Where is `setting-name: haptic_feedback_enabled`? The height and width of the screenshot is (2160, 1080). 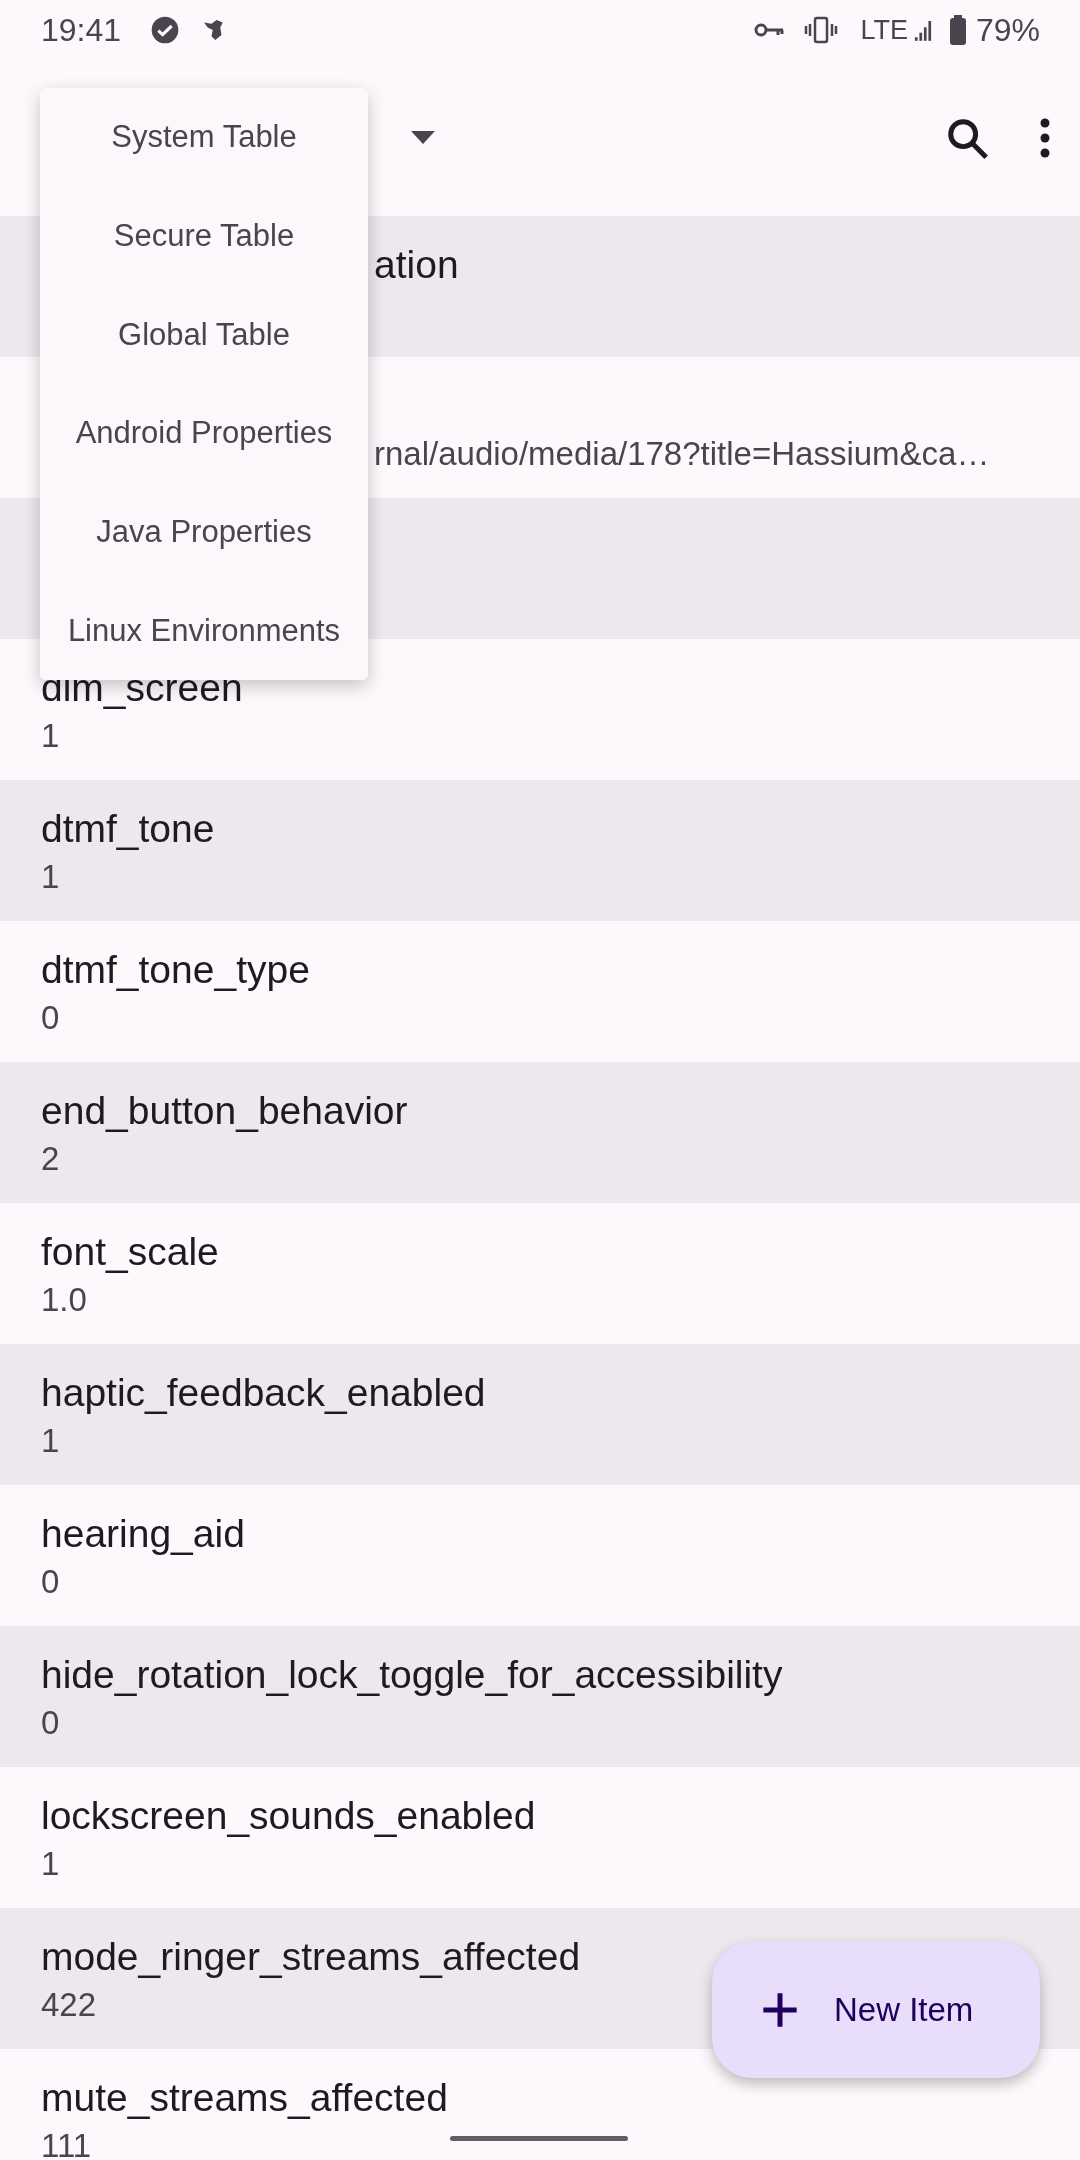
setting-name: haptic_feedback_enabled is located at coordinates (263, 1393).